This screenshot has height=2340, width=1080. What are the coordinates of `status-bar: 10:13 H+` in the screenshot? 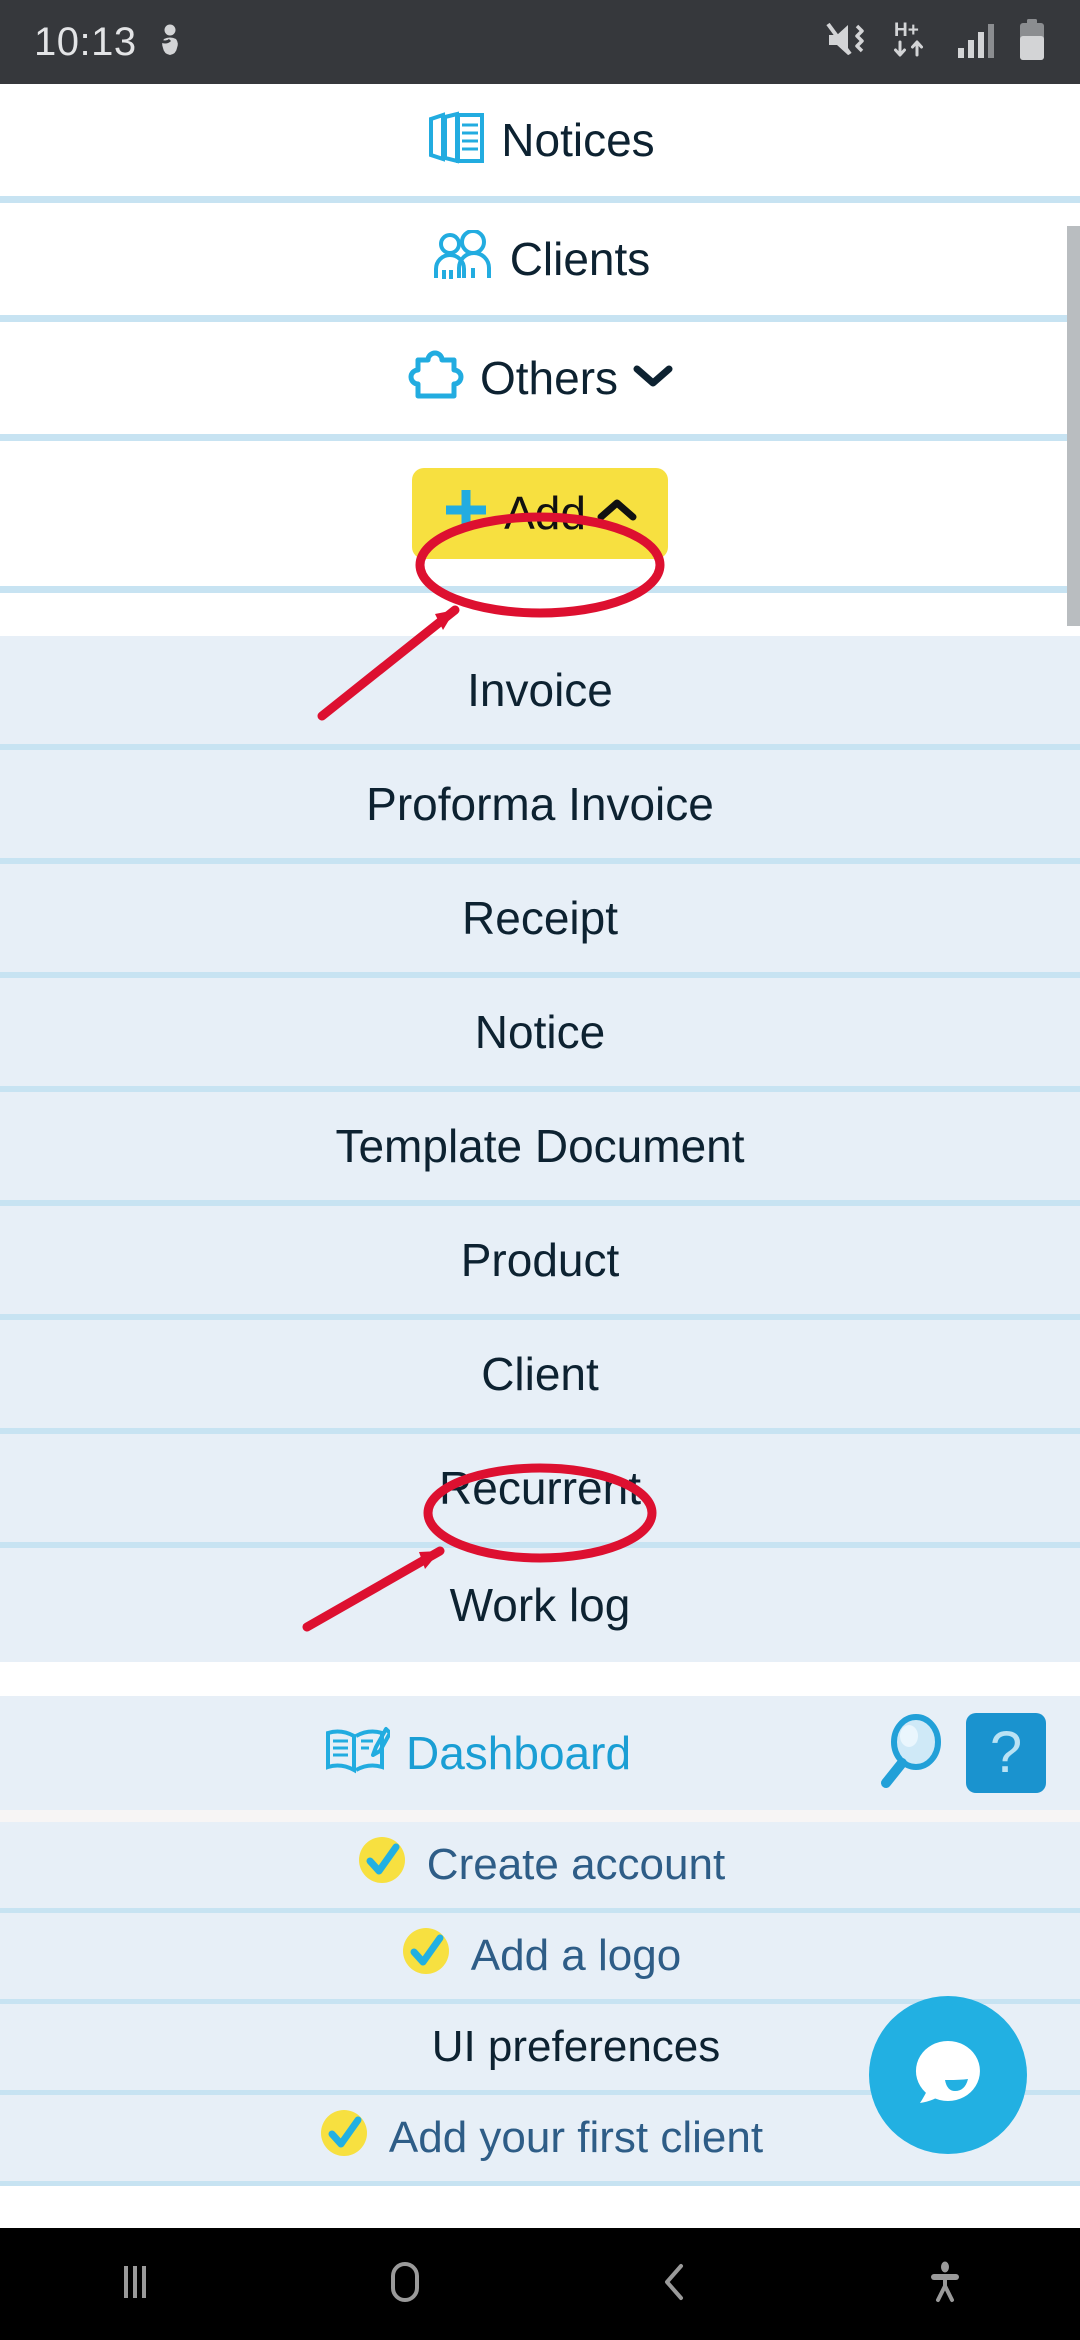 It's located at (540, 42).